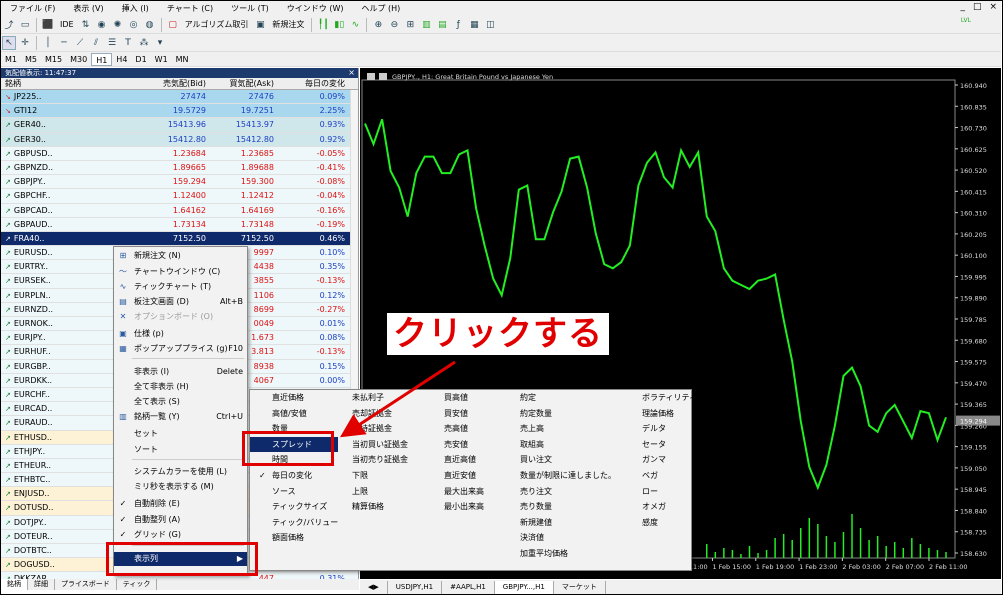 The width and height of the screenshot is (1003, 595). I want to click on new-order-icon: ▣, so click(260, 25).